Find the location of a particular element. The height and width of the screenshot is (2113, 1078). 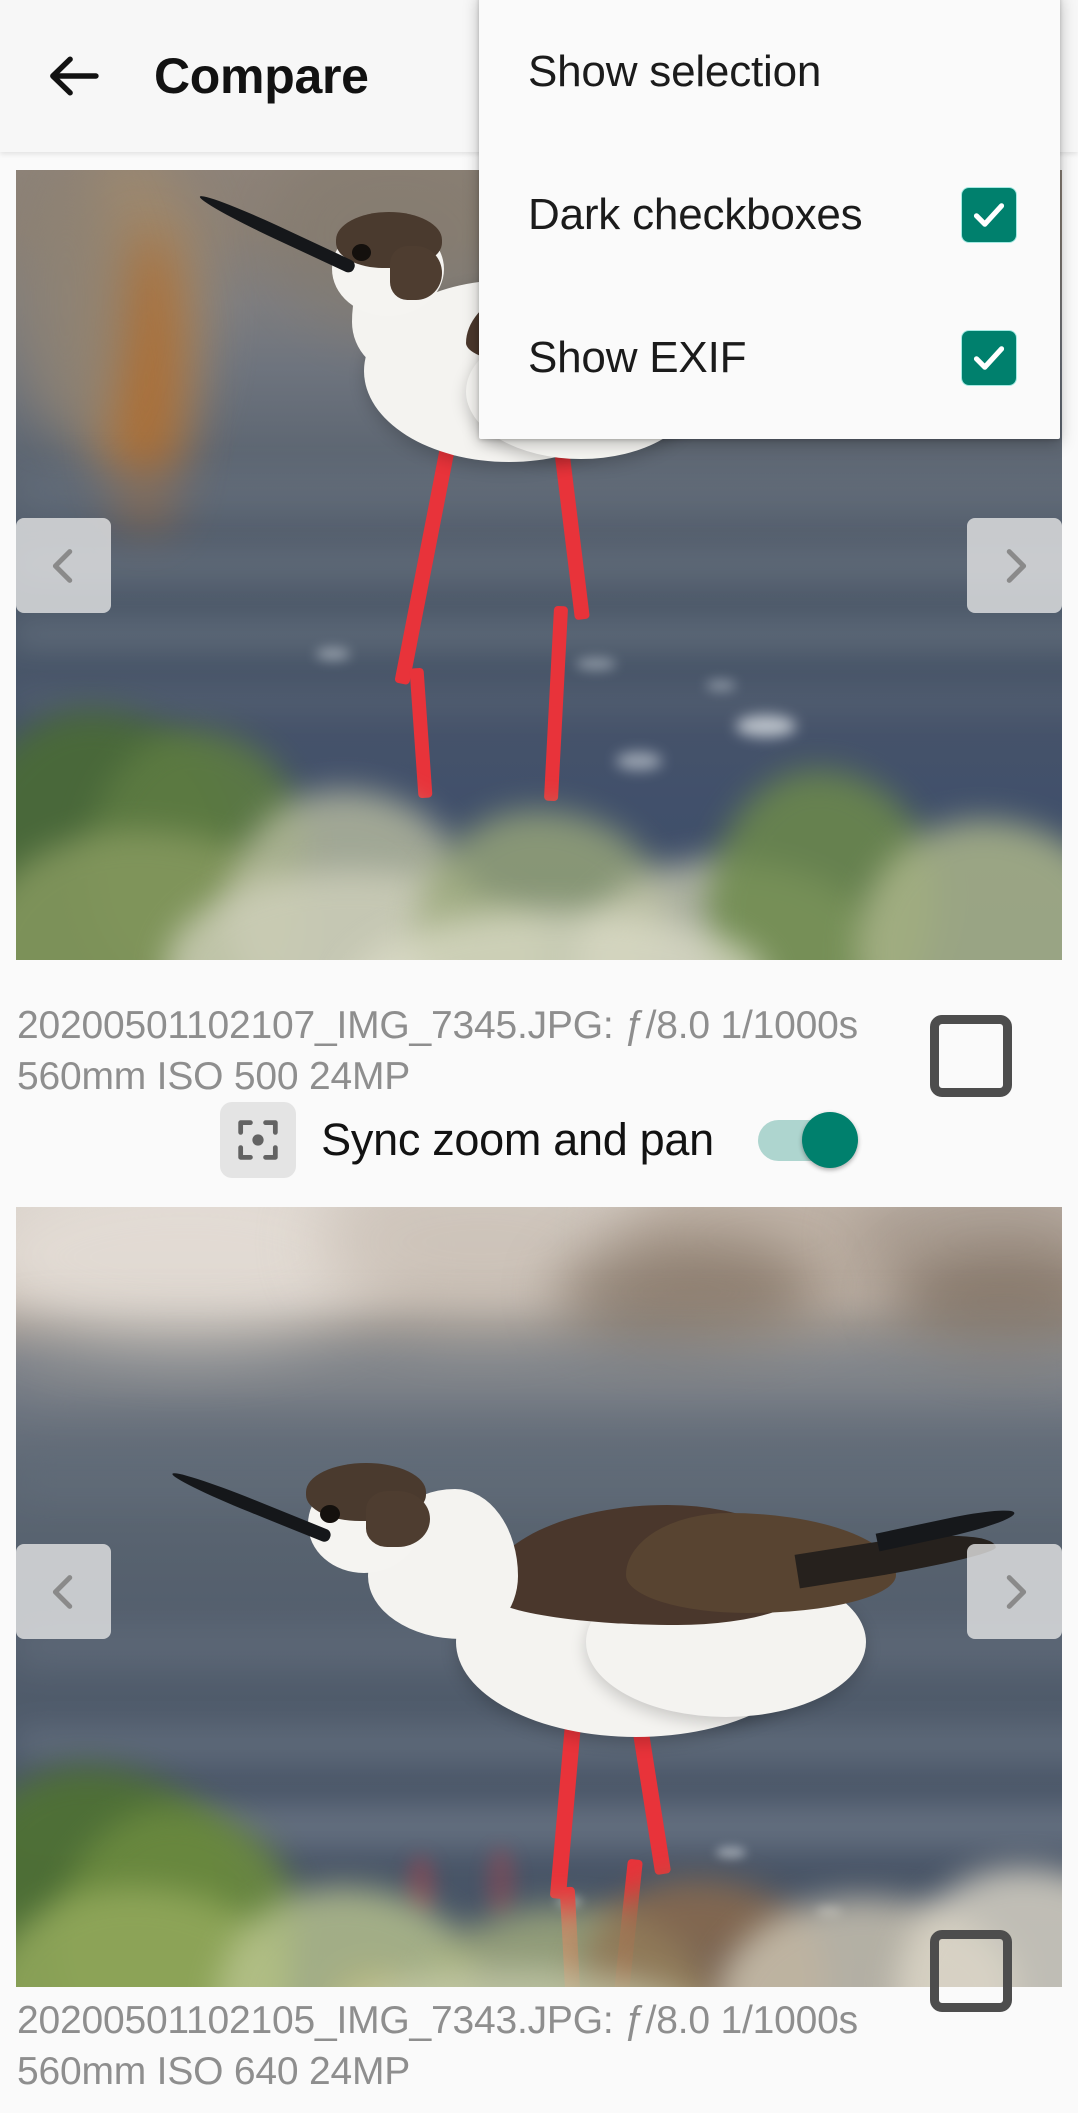

overflow-menu: Show selection Dark checkboxes Show EXIF is located at coordinates (769, 219).